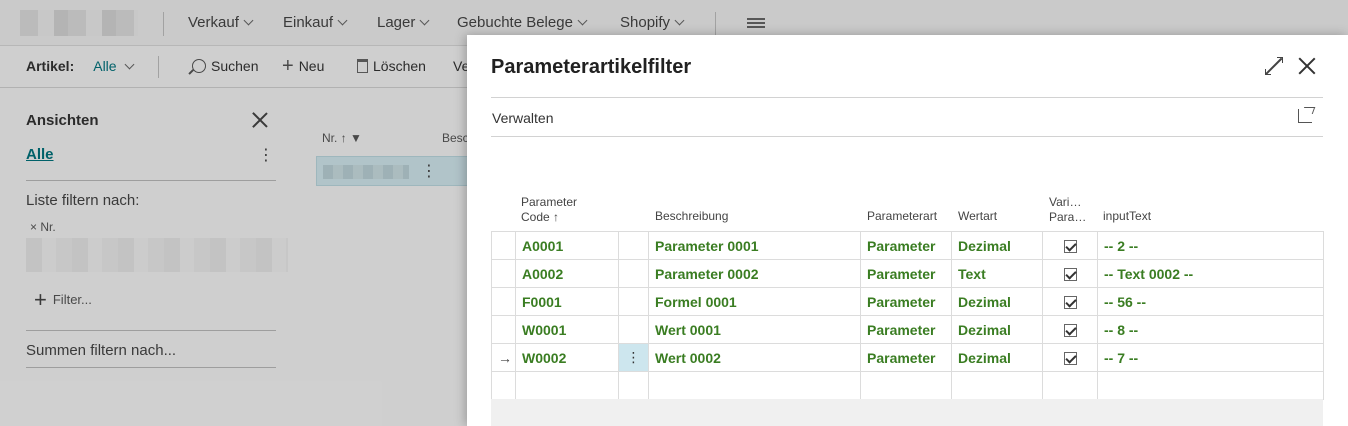 This screenshot has height=426, width=1348. I want to click on dialog-title: Parameterartikelfilter, so click(591, 67).